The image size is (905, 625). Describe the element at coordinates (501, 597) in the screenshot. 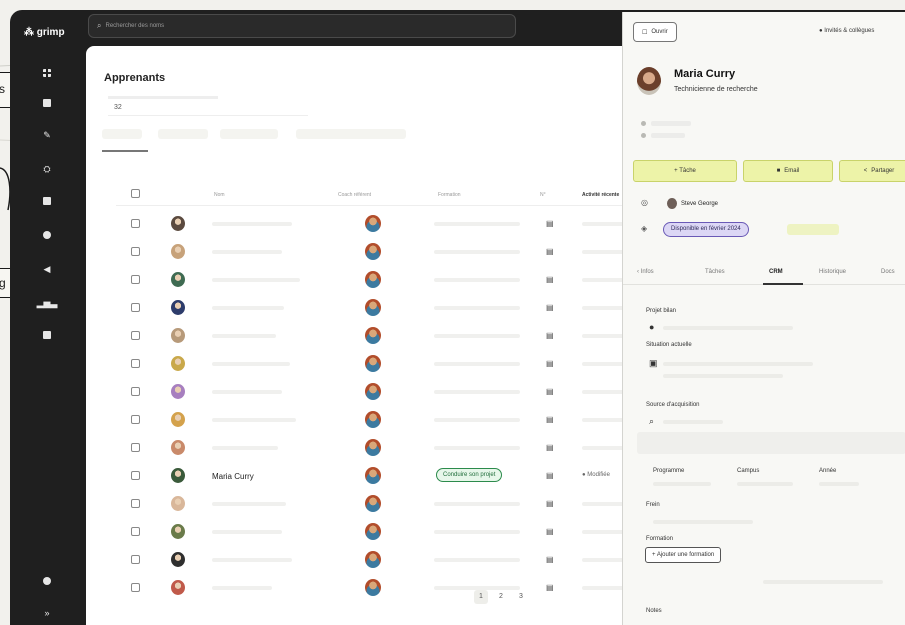

I see `page-2: 2` at that location.